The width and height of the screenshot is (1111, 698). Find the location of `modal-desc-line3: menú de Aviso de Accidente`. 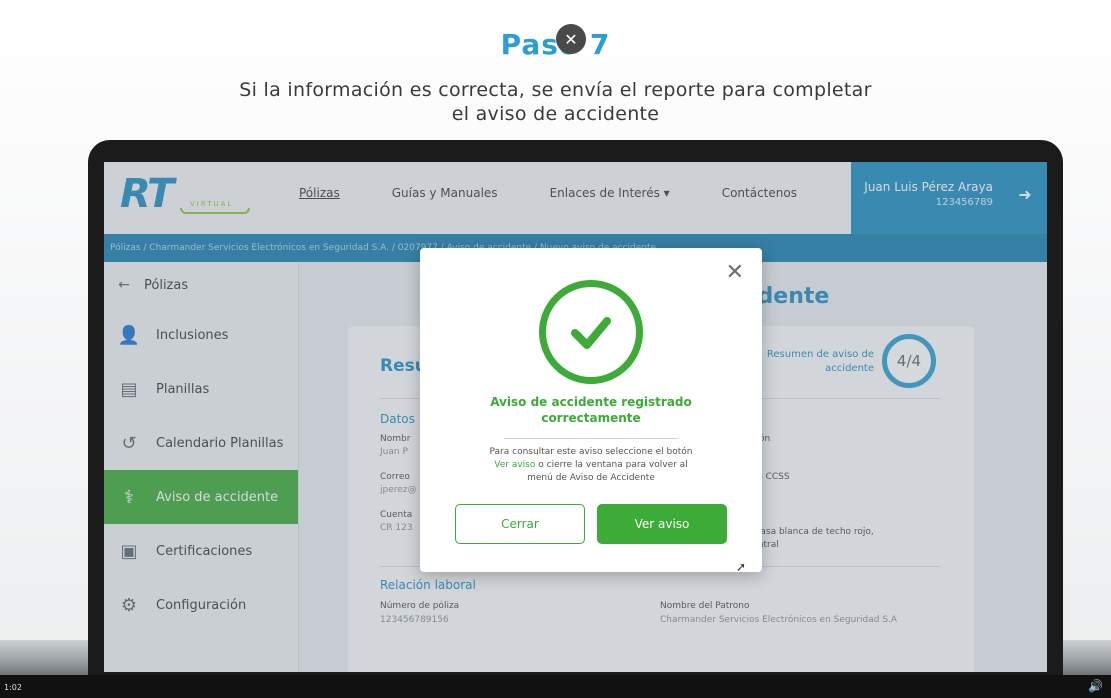

modal-desc-line3: menú de Aviso de Accidente is located at coordinates (591, 478).